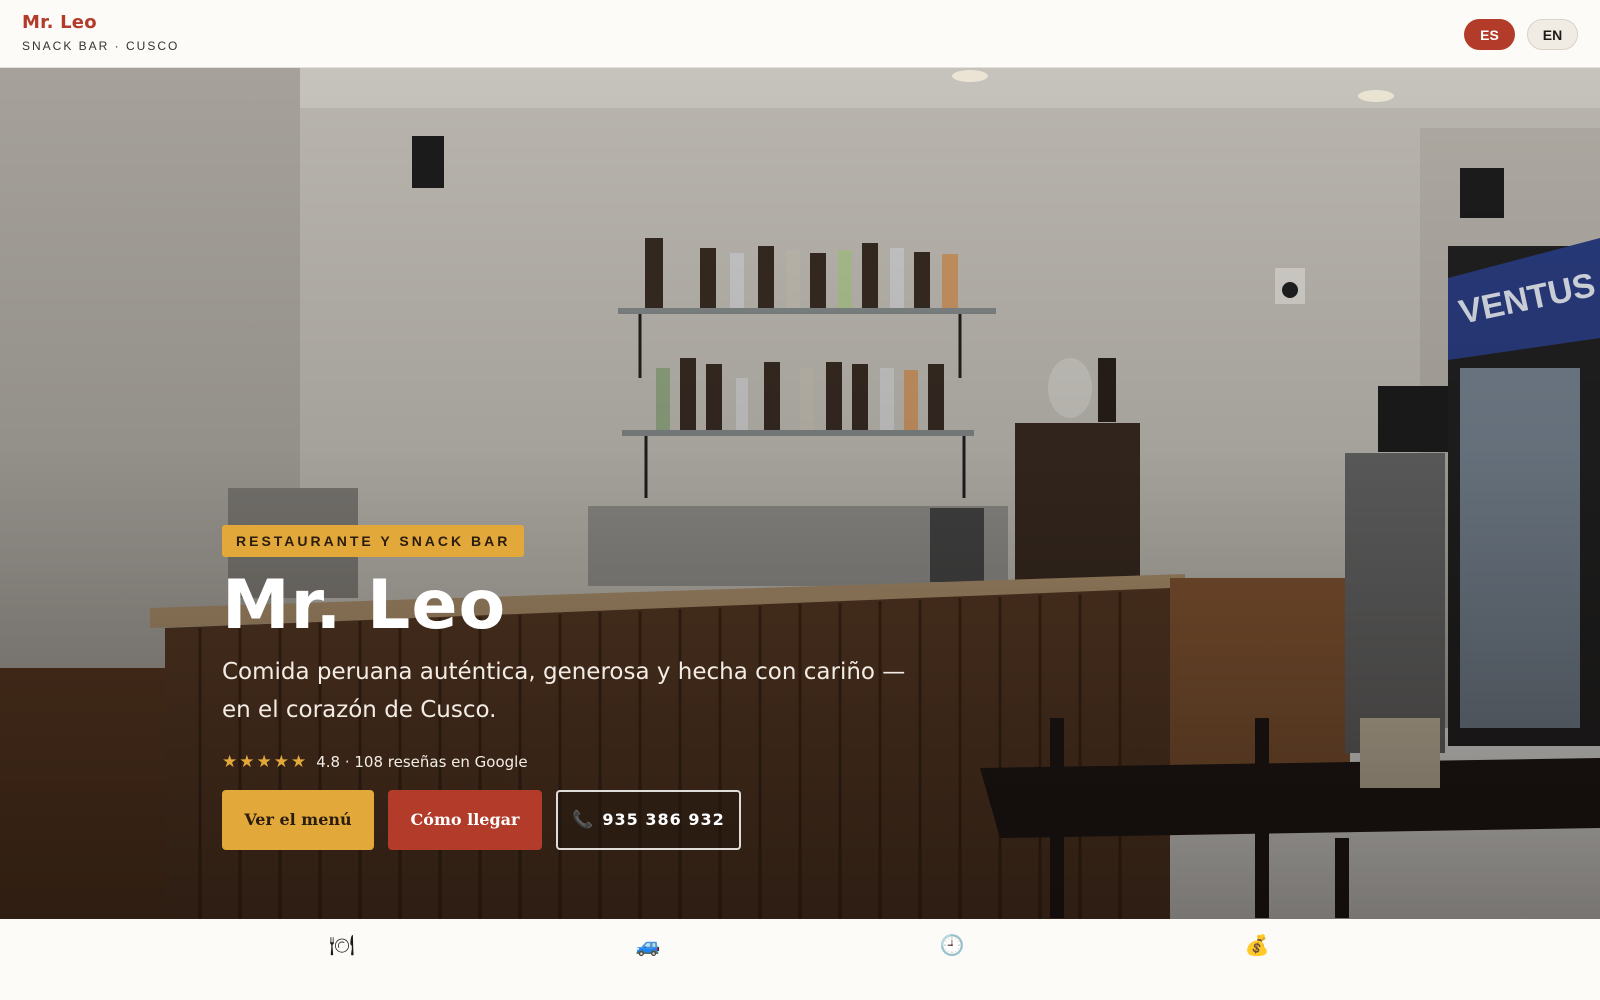 The image size is (1600, 1000). I want to click on plate-icon: 🍽, so click(342, 945).